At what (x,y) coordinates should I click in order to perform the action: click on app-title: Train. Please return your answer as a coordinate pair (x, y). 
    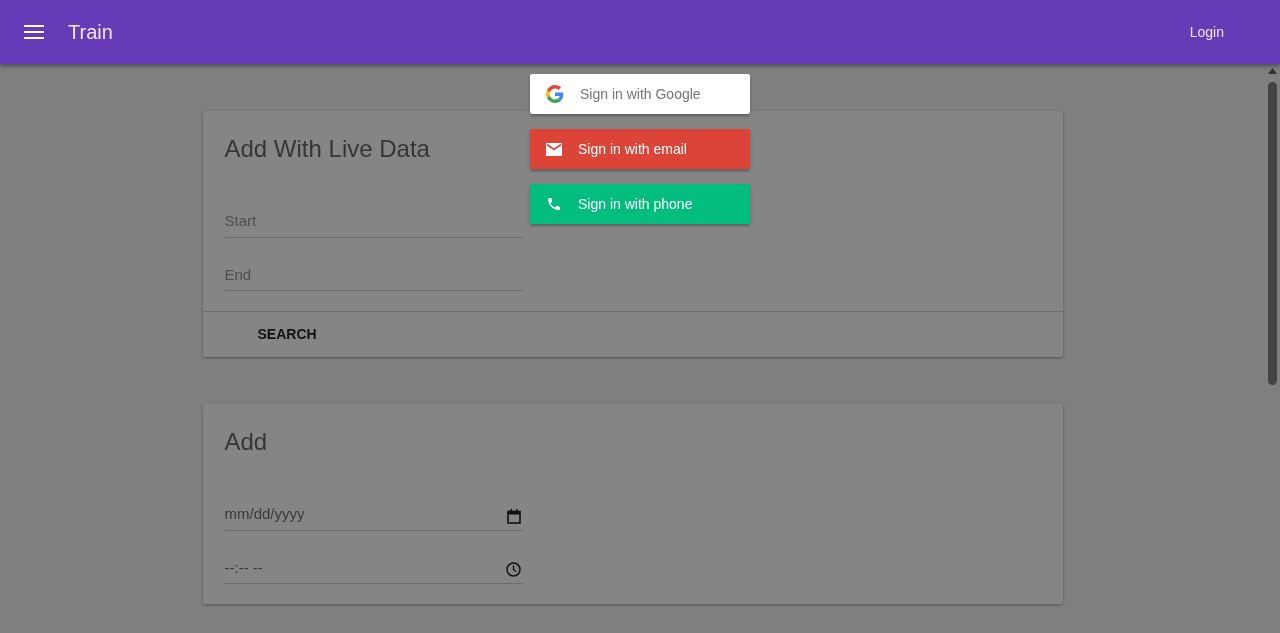
    Looking at the image, I should click on (90, 32).